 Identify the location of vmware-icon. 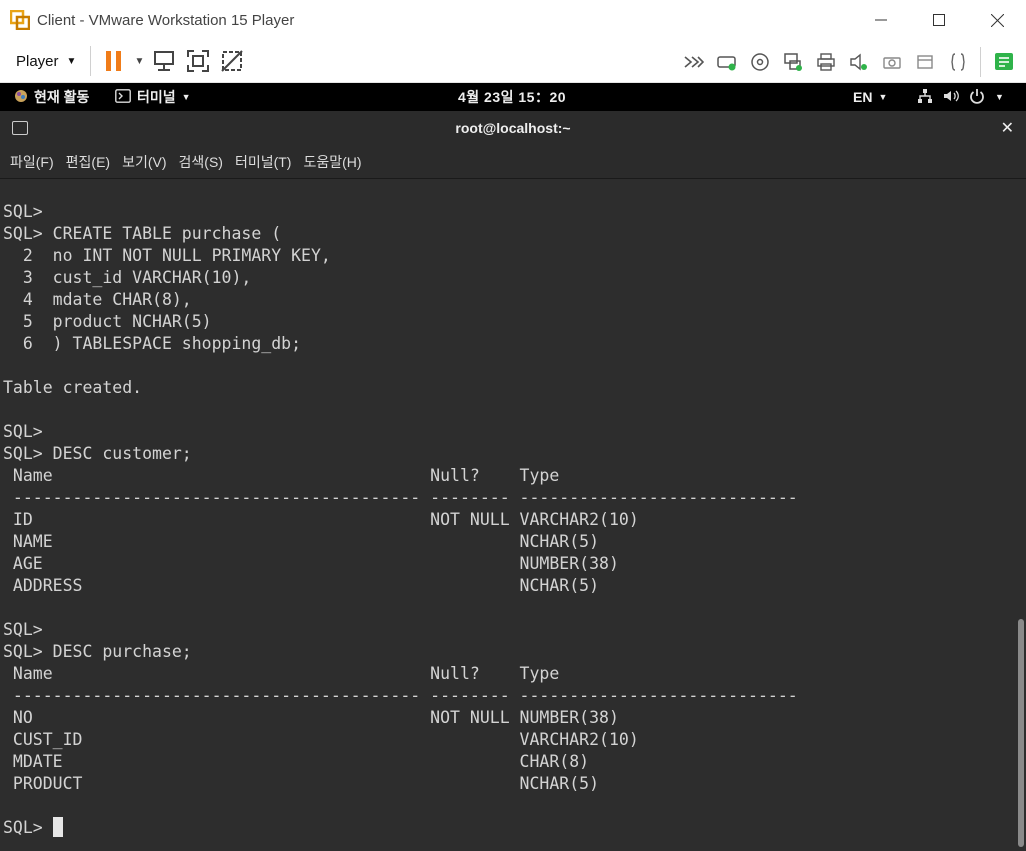
(20, 20).